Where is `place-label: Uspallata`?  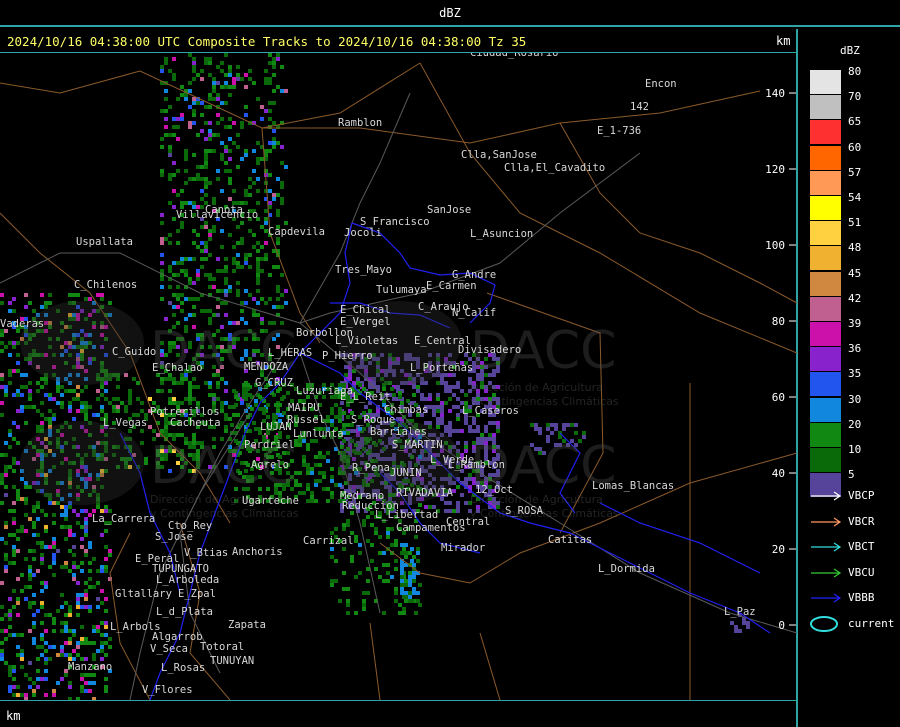 place-label: Uspallata is located at coordinates (104, 242).